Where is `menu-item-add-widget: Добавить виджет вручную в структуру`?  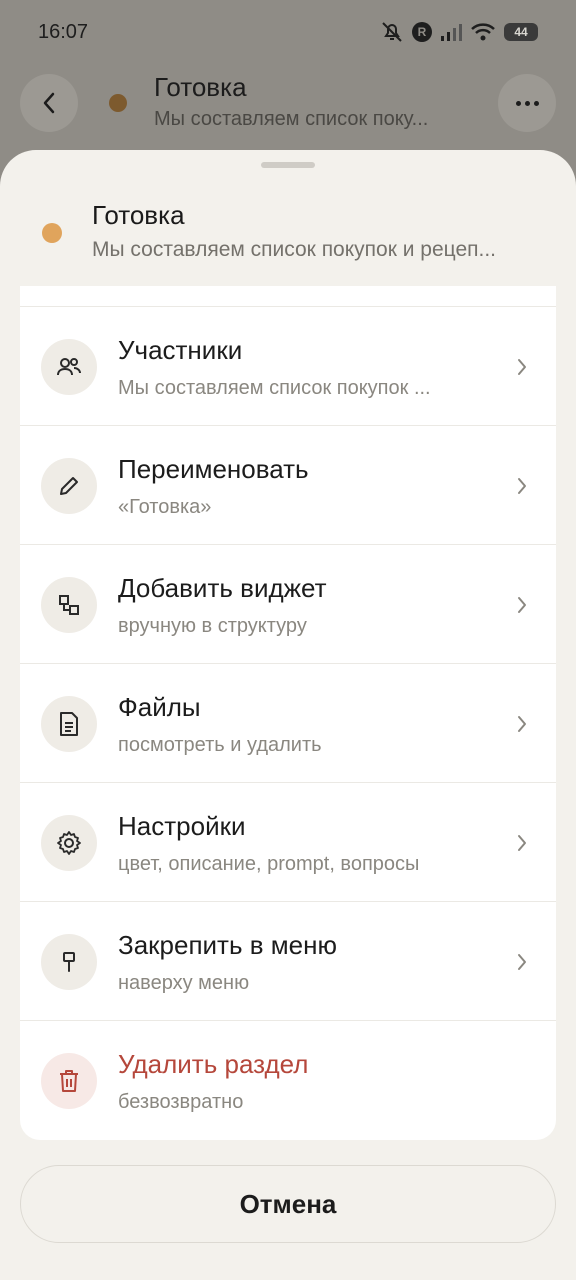 menu-item-add-widget: Добавить виджет вручную в структуру is located at coordinates (288, 604).